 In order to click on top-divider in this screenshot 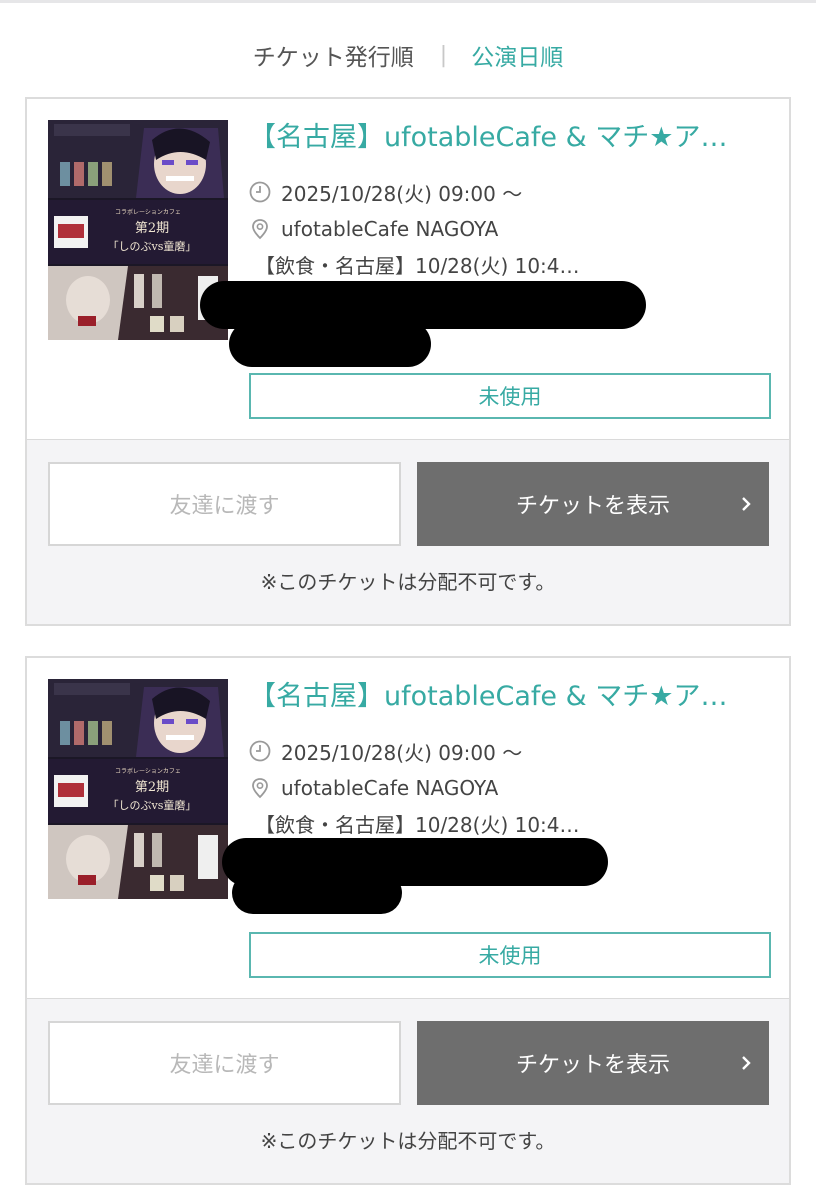, I will do `click(408, 1)`.